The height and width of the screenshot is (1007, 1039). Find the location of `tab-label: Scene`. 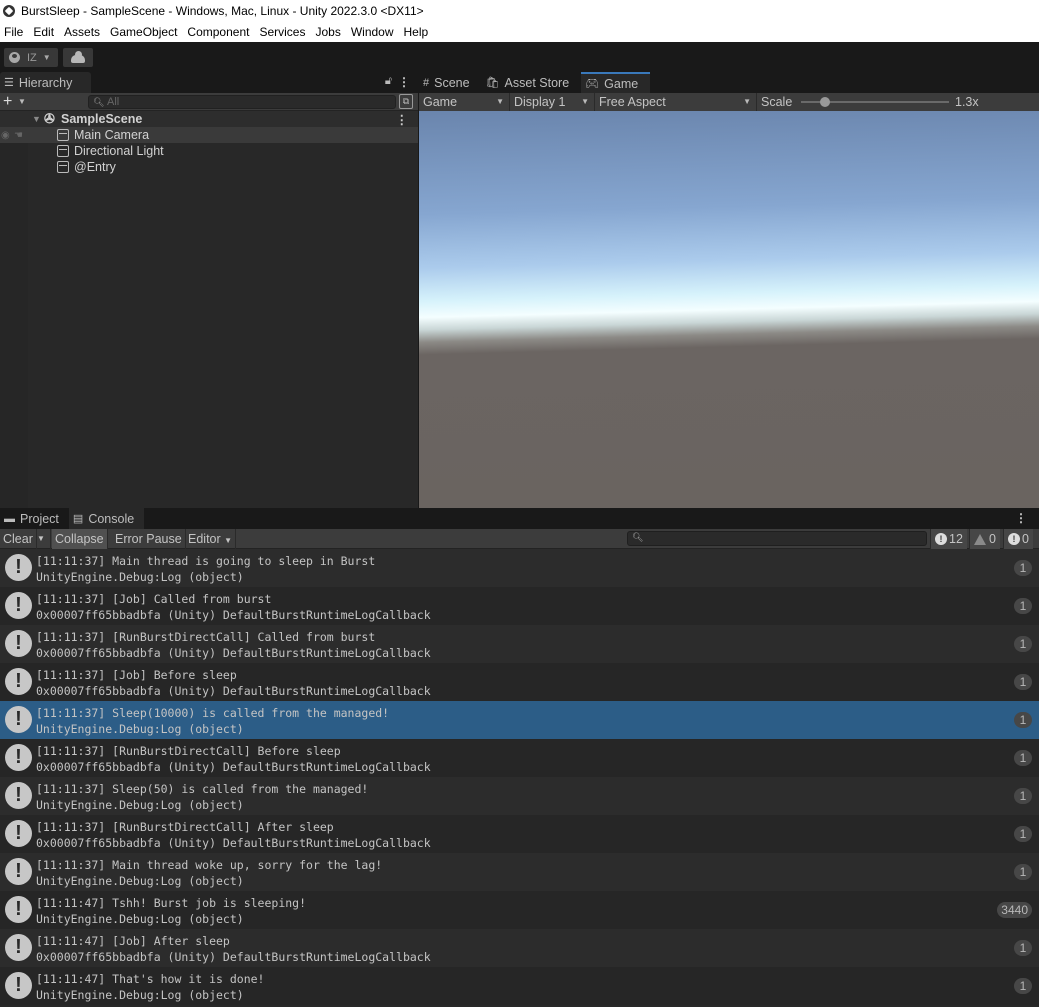

tab-label: Scene is located at coordinates (452, 82).